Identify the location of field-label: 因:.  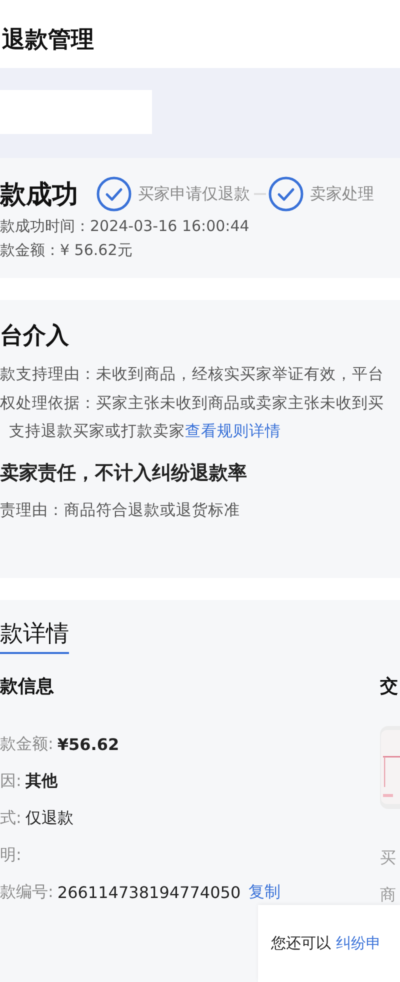
(11, 781).